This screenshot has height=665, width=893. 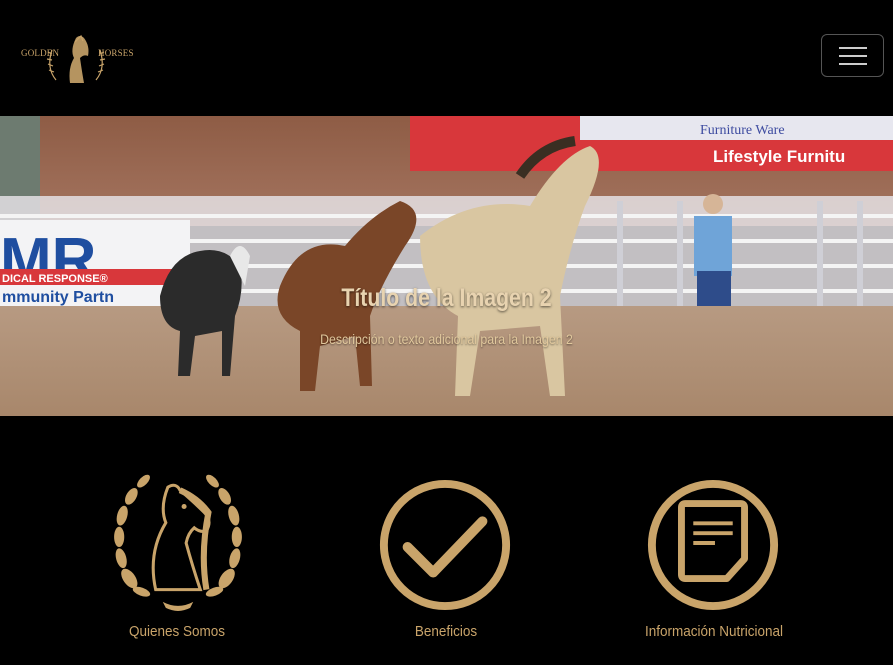 What do you see at coordinates (714, 631) in the screenshot?
I see `feature-label: Información Nutricional` at bounding box center [714, 631].